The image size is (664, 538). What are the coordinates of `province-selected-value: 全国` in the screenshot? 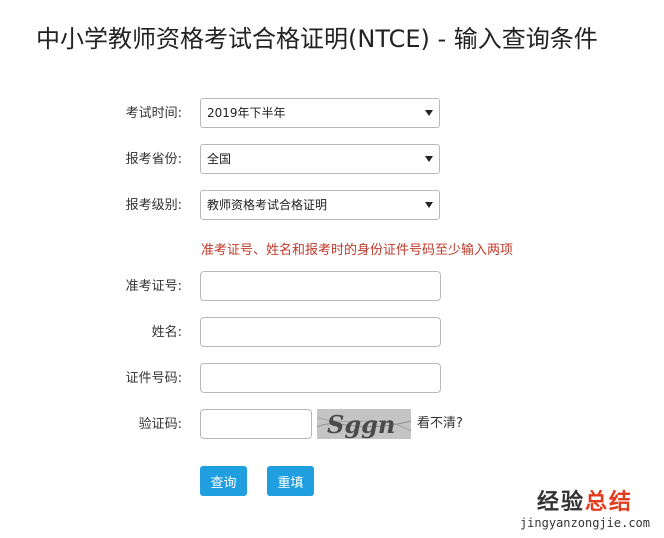 It's located at (219, 159).